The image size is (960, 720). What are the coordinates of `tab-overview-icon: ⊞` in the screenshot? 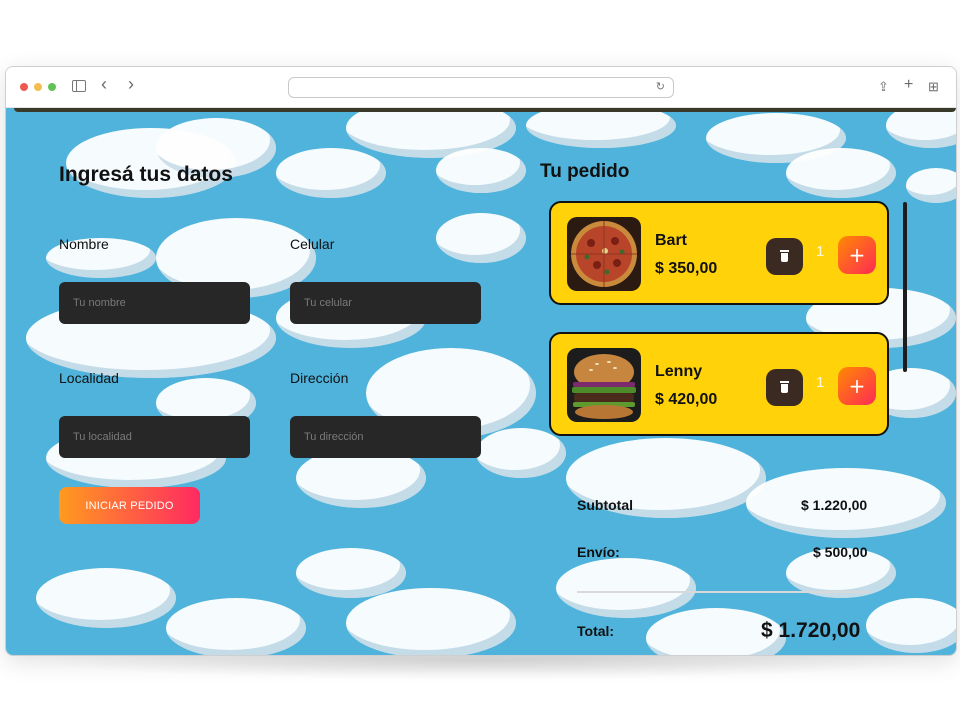 It's located at (933, 87).